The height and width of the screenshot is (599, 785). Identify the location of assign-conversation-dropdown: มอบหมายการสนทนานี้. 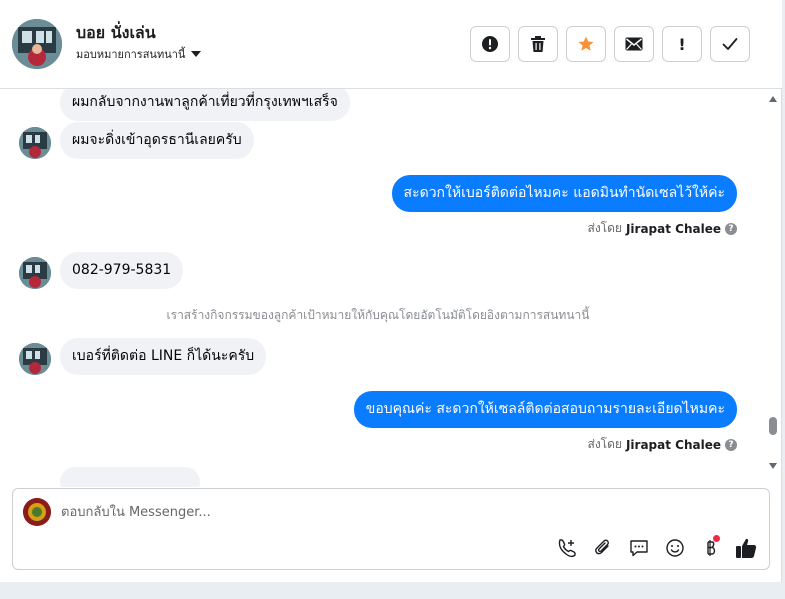
(139, 54).